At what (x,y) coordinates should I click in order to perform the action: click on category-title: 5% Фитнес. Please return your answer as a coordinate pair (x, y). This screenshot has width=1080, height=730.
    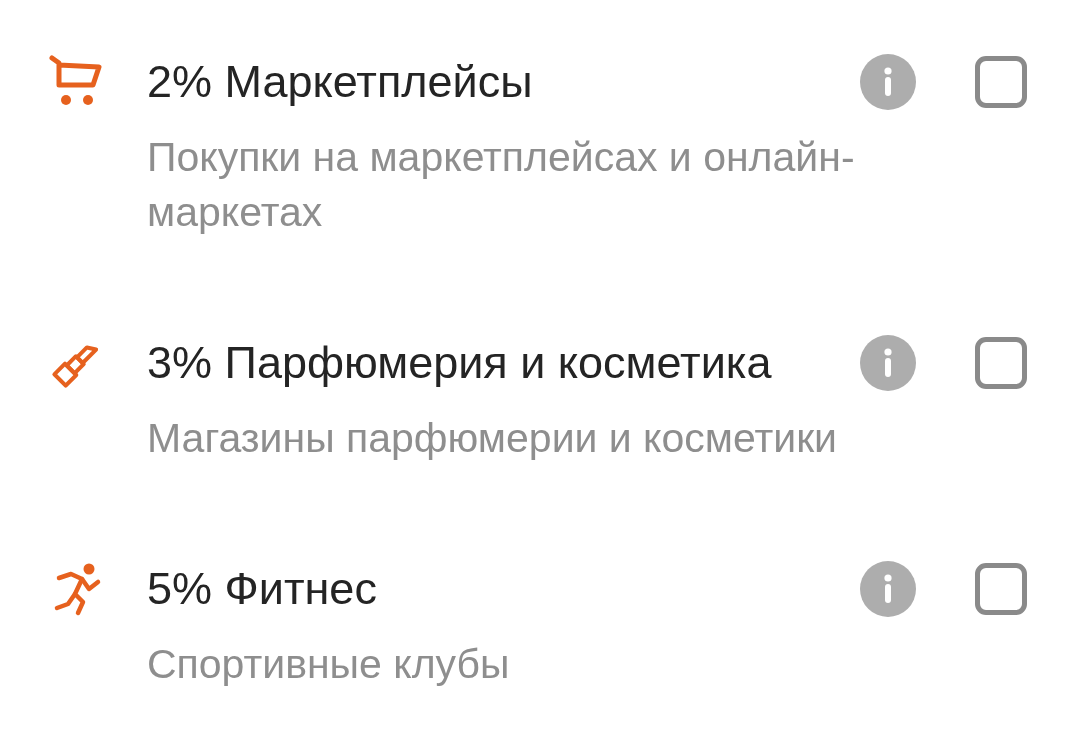
    Looking at the image, I should click on (262, 589).